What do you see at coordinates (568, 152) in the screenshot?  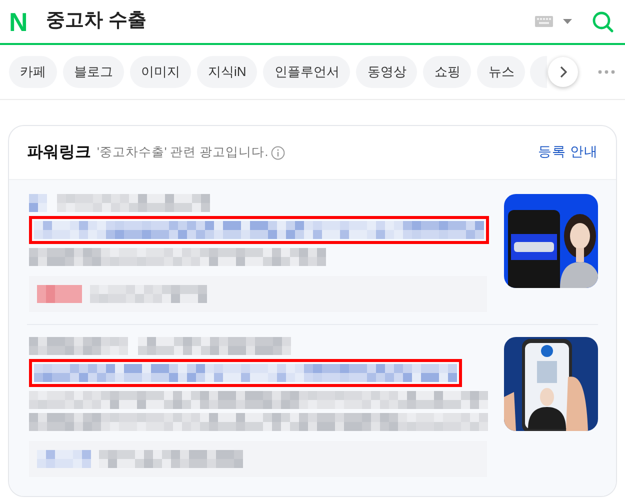 I see `register-link: 등록 안내` at bounding box center [568, 152].